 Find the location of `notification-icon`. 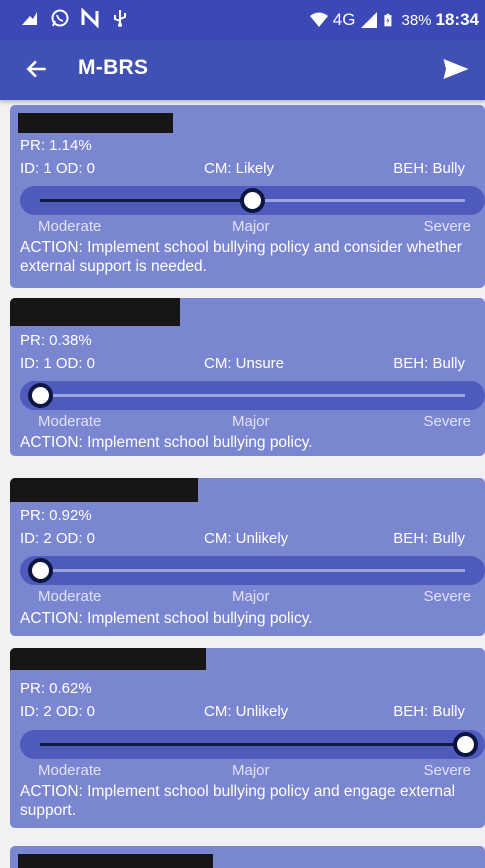

notification-icon is located at coordinates (29, 18).